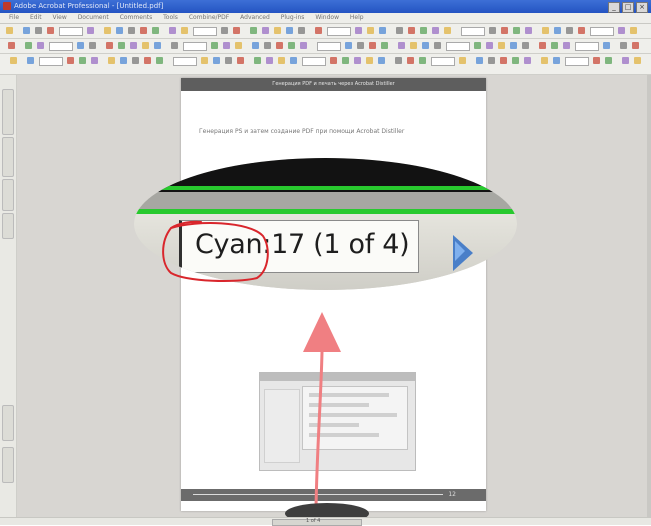 The height and width of the screenshot is (526, 651). Describe the element at coordinates (136, 17) in the screenshot. I see `menu-comments: Comments` at that location.